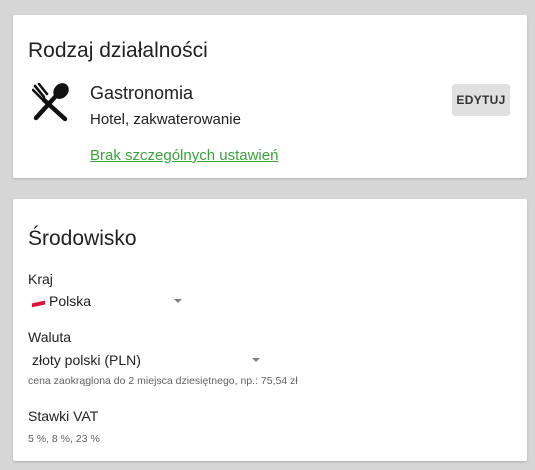 This screenshot has height=470, width=535. Describe the element at coordinates (82, 238) in the screenshot. I see `environment-title: Środowisko` at that location.